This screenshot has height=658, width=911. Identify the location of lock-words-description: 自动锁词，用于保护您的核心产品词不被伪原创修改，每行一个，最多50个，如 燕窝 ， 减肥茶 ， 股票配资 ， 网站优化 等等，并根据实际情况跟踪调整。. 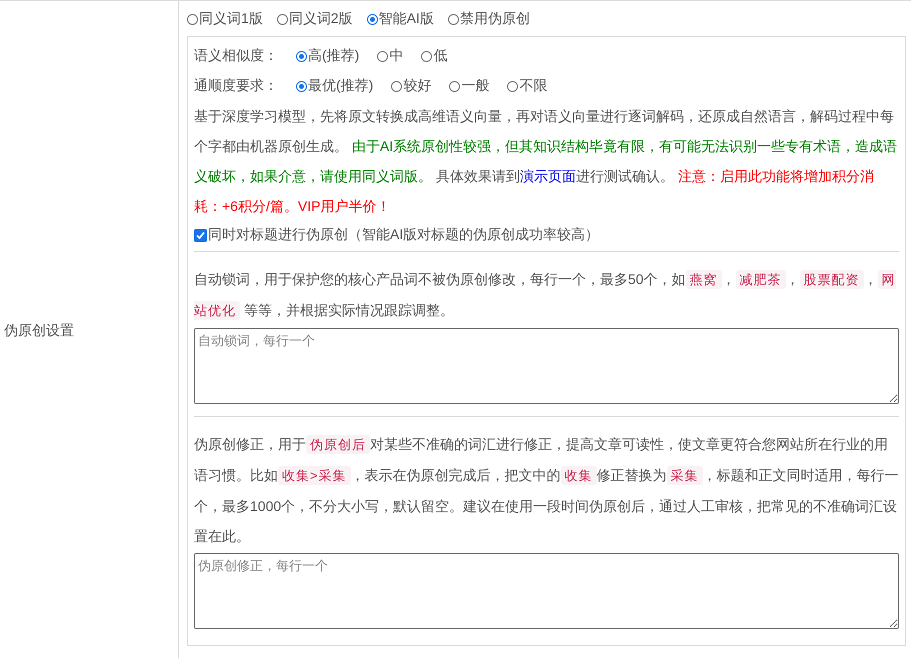
(545, 295).